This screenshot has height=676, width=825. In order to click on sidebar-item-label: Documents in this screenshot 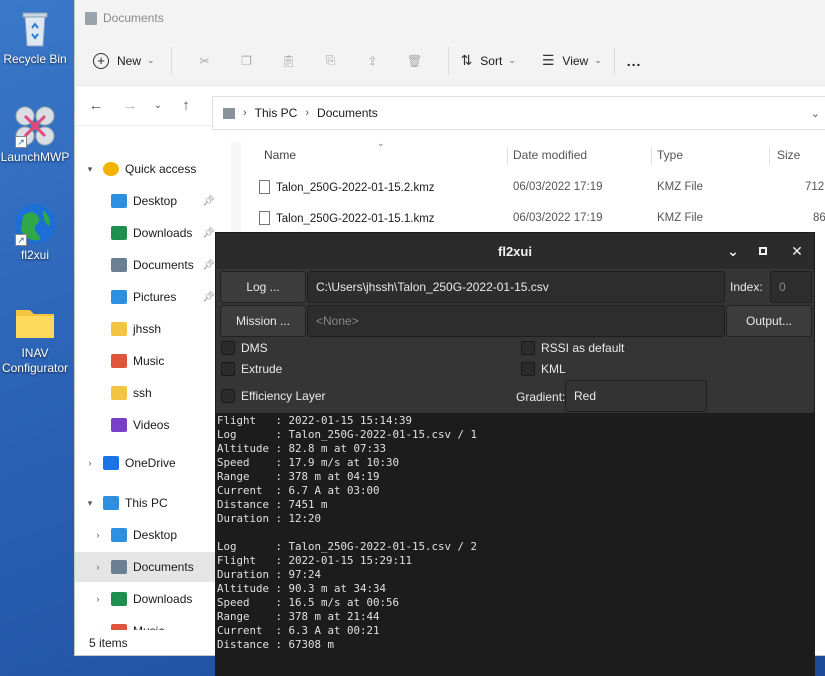, I will do `click(163, 567)`.